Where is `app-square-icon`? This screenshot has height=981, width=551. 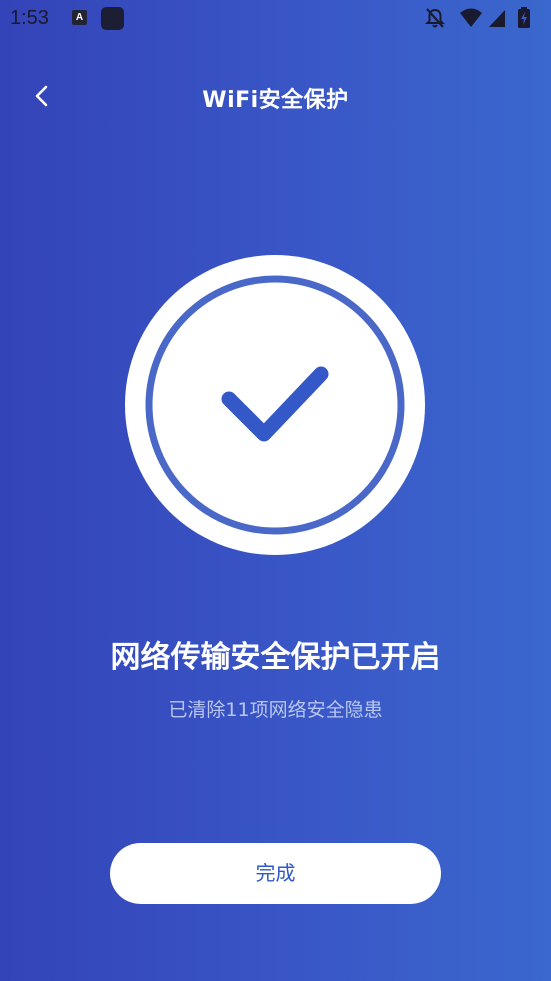
app-square-icon is located at coordinates (112, 18).